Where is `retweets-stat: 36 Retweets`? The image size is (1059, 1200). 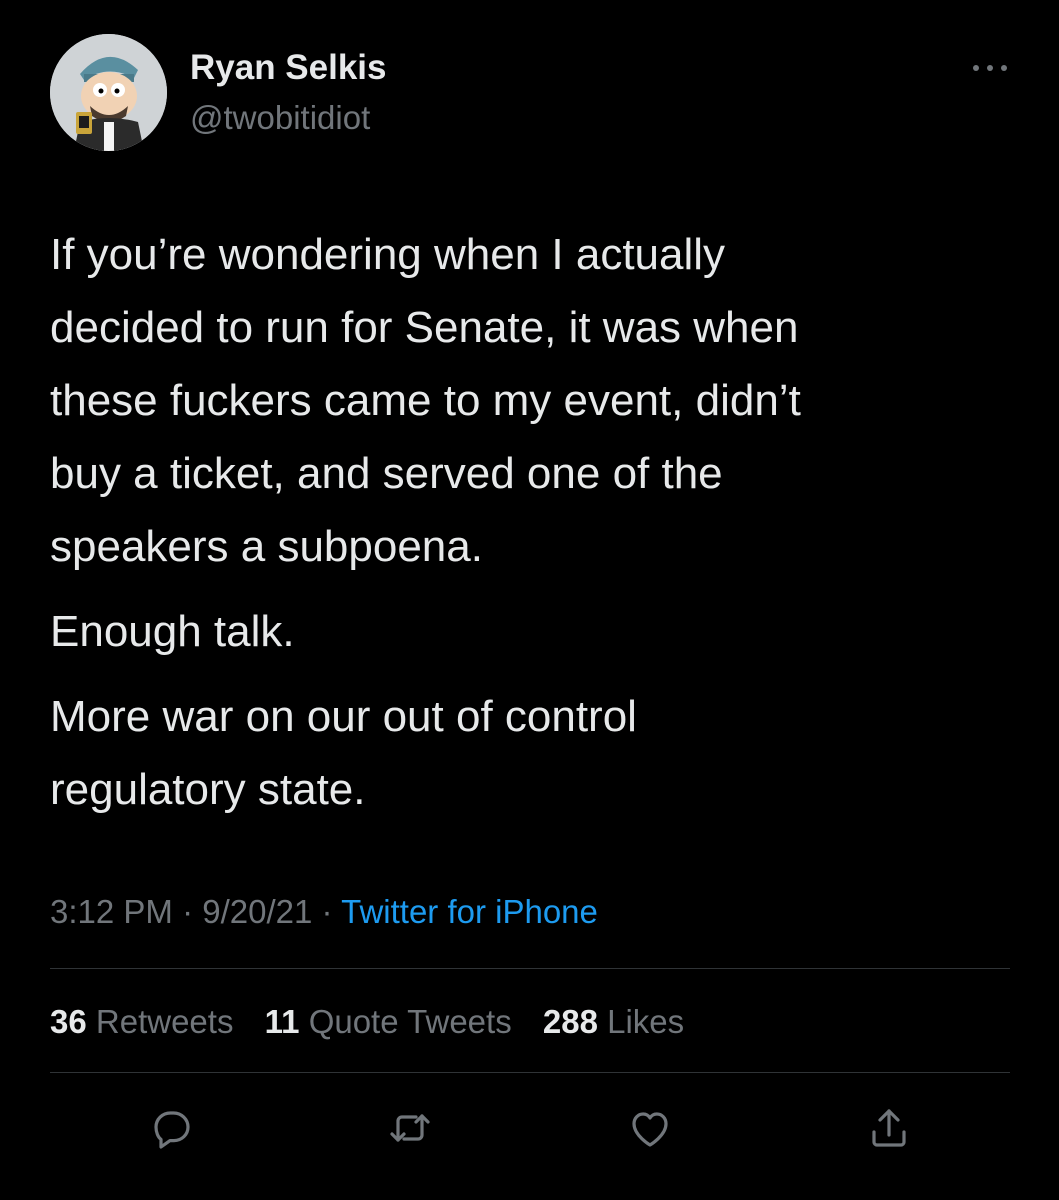 retweets-stat: 36 Retweets is located at coordinates (146, 1021).